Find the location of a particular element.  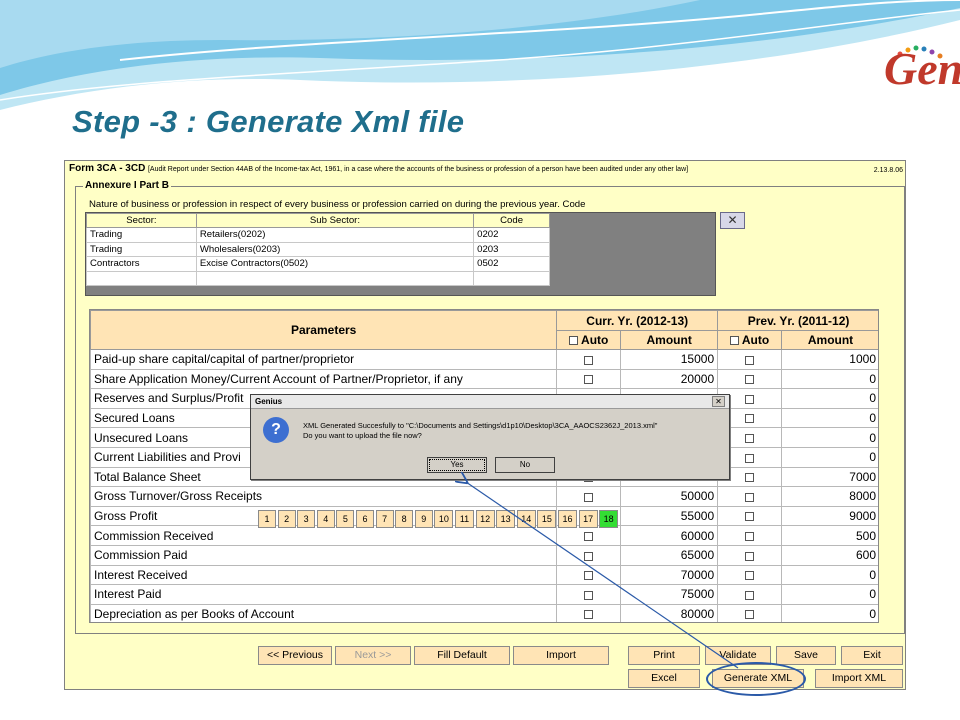

curr-amount-cell: 50000 is located at coordinates (669, 496).